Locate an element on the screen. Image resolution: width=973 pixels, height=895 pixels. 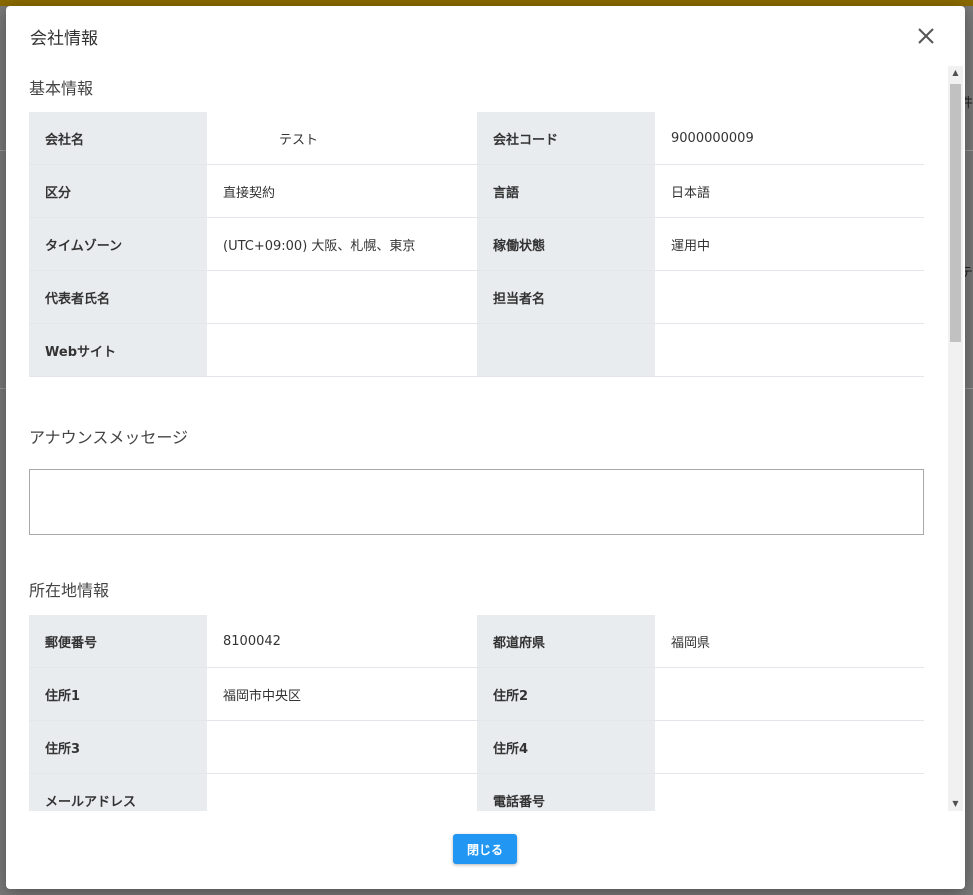
contact-person-label: 担当者名 is located at coordinates (566, 297).